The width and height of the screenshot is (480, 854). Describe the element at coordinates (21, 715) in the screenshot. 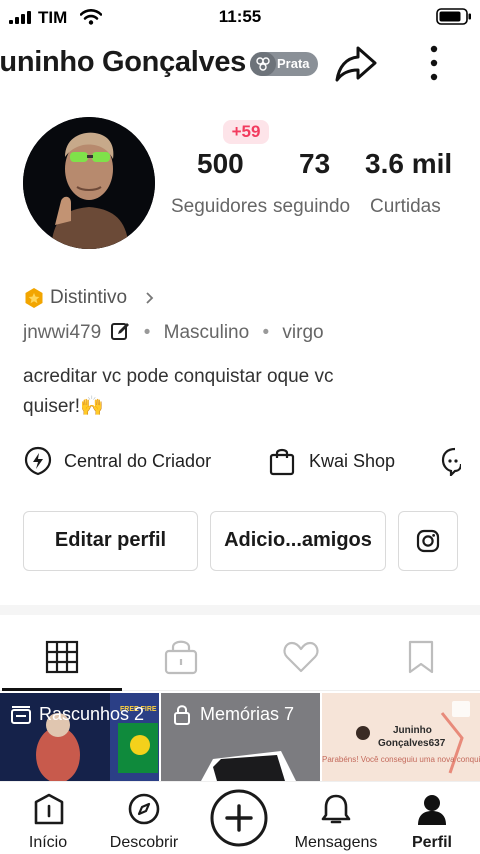

I see `drafts-icon` at that location.